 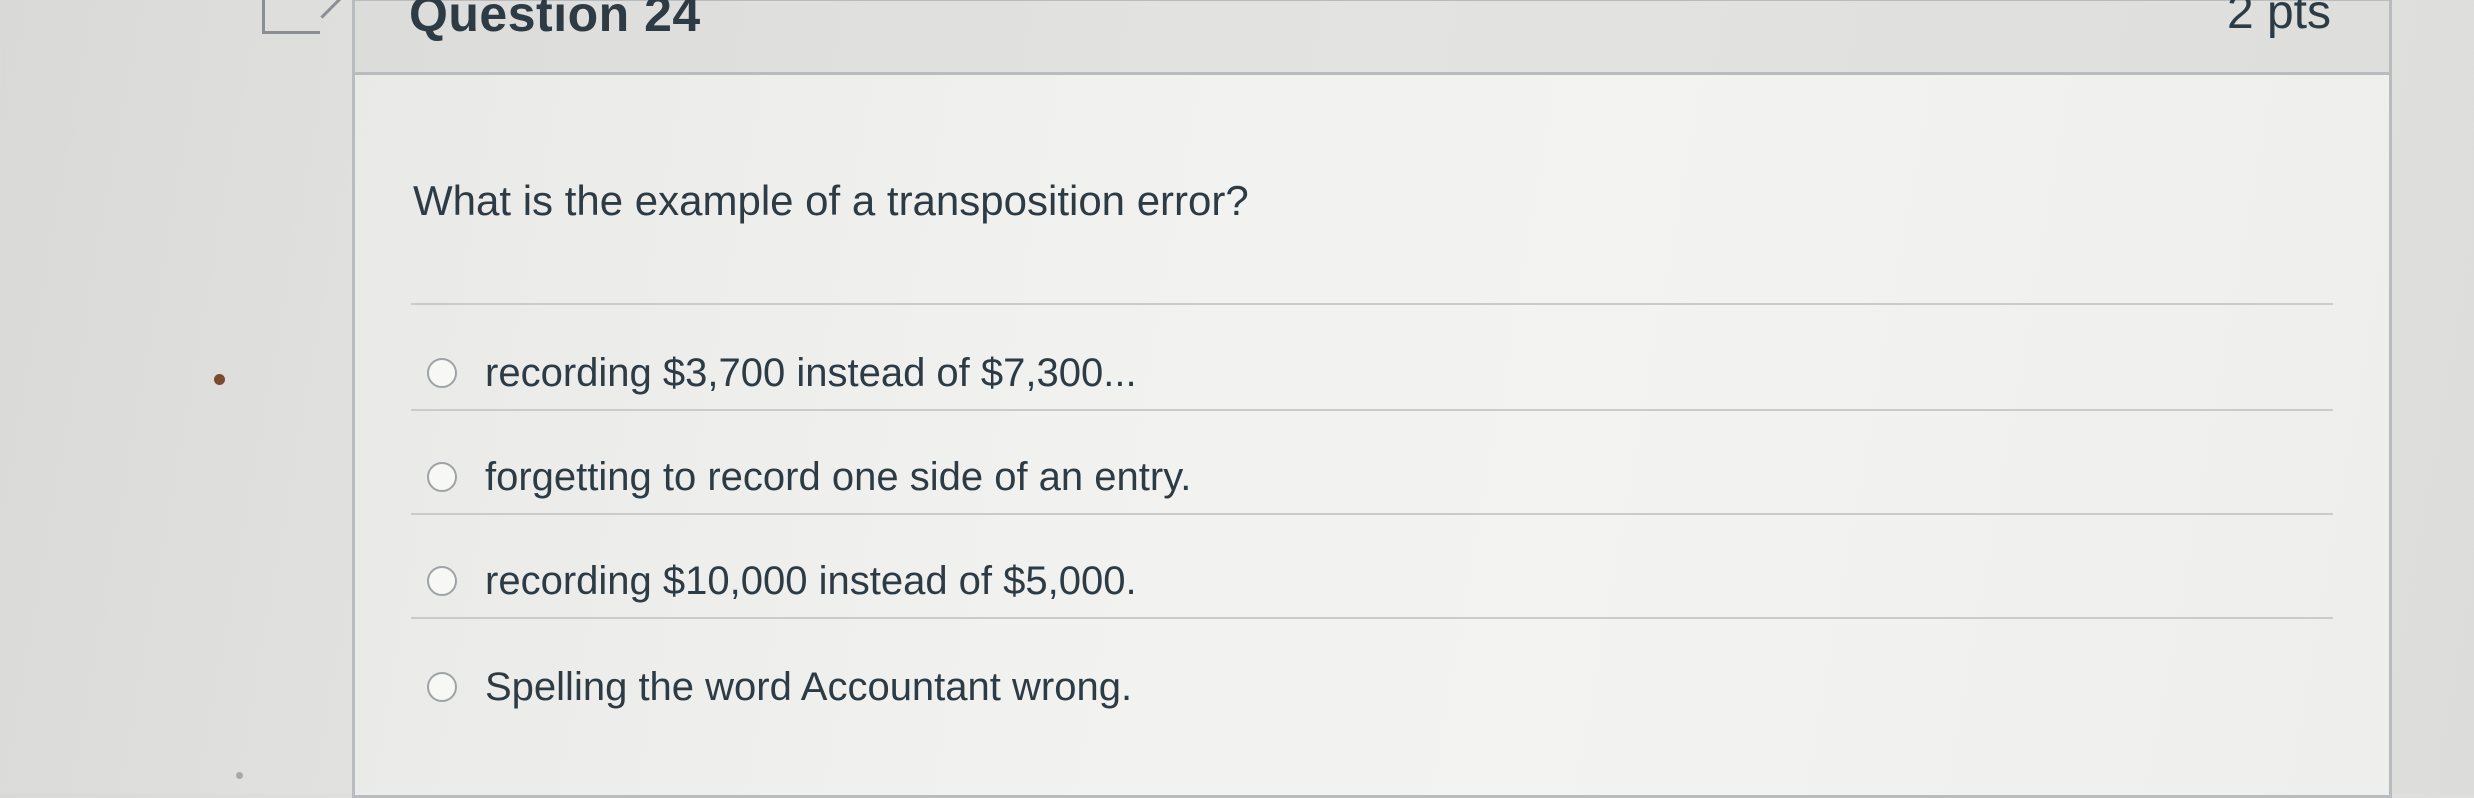 I want to click on answer-option: Spelling the word Accountant wrong., so click(x=779, y=687).